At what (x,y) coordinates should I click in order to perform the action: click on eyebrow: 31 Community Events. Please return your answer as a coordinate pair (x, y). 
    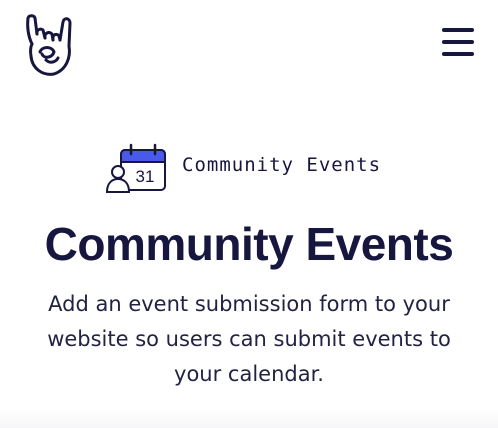
    Looking at the image, I should click on (249, 168).